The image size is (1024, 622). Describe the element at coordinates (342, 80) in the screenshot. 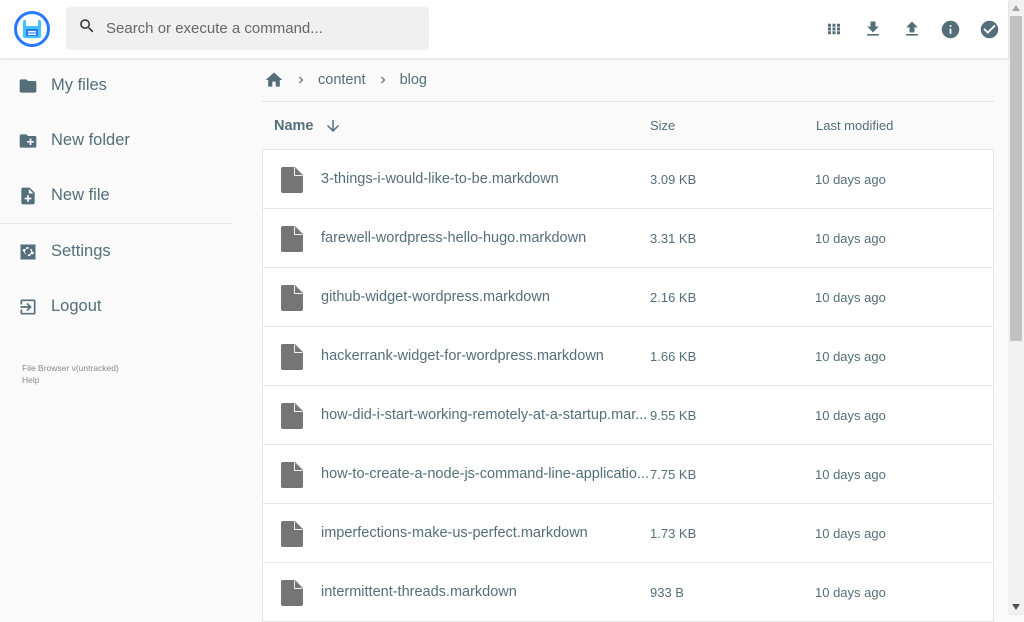

I see `breadcrumb-item-content: content` at that location.